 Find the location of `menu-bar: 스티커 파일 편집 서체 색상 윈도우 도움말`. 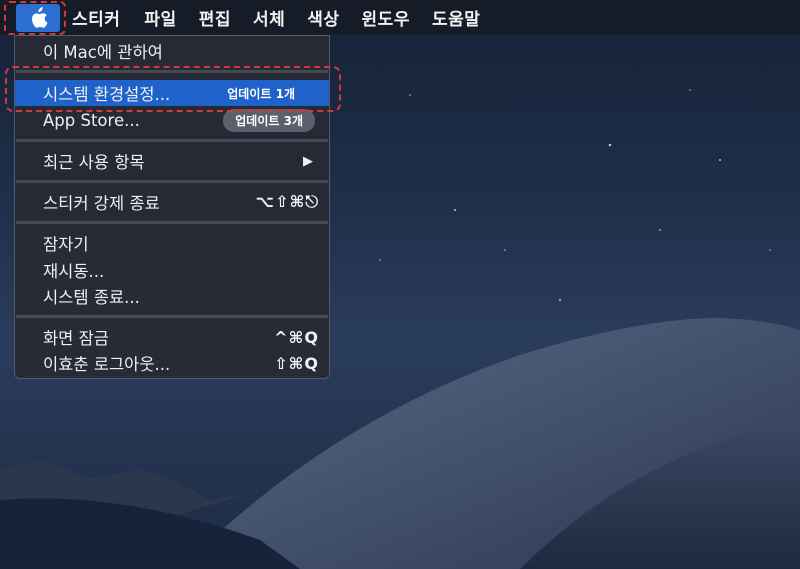

menu-bar: 스티커 파일 편집 서체 색상 윈도우 도움말 is located at coordinates (400, 17).